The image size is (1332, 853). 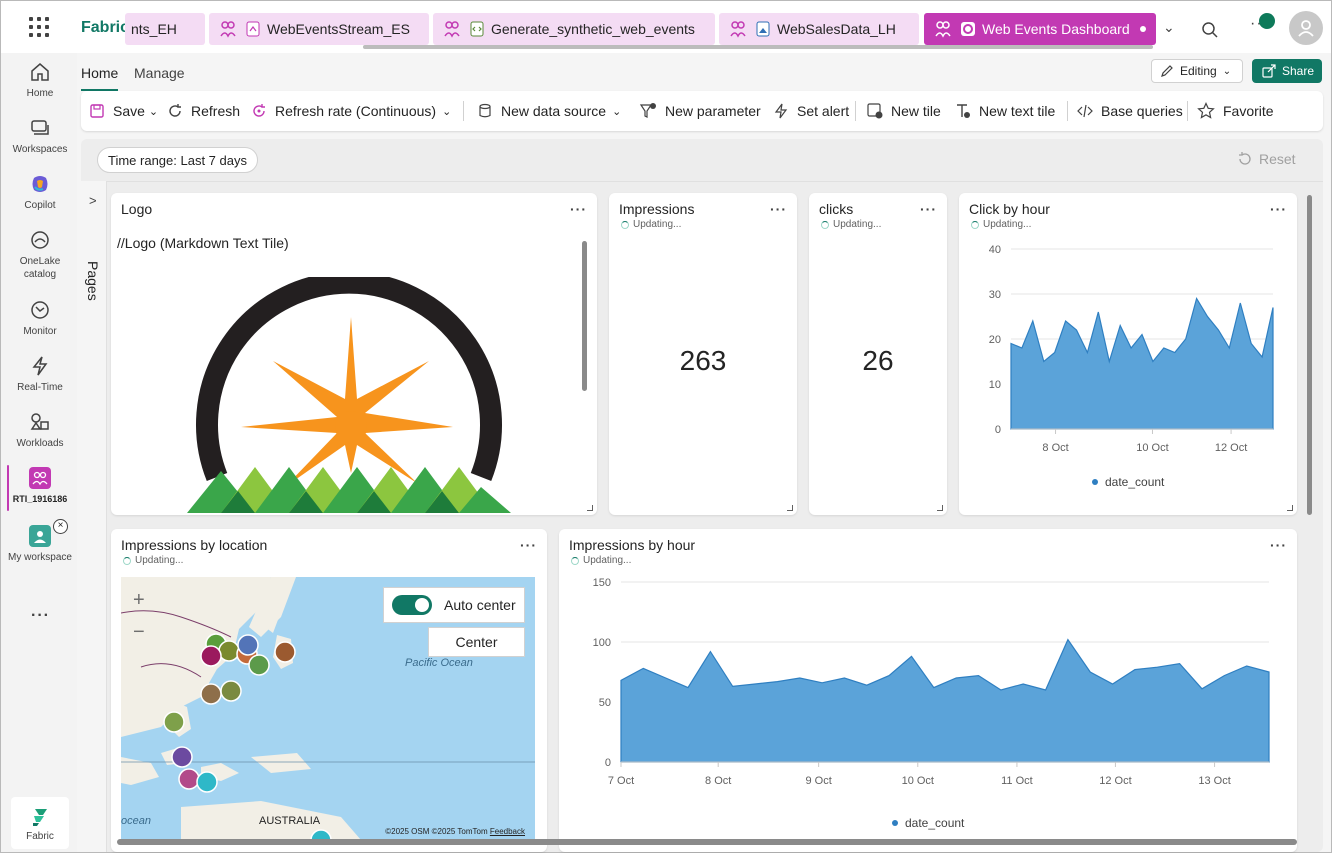 What do you see at coordinates (100, 78) in the screenshot?
I see `tab-home: Home` at bounding box center [100, 78].